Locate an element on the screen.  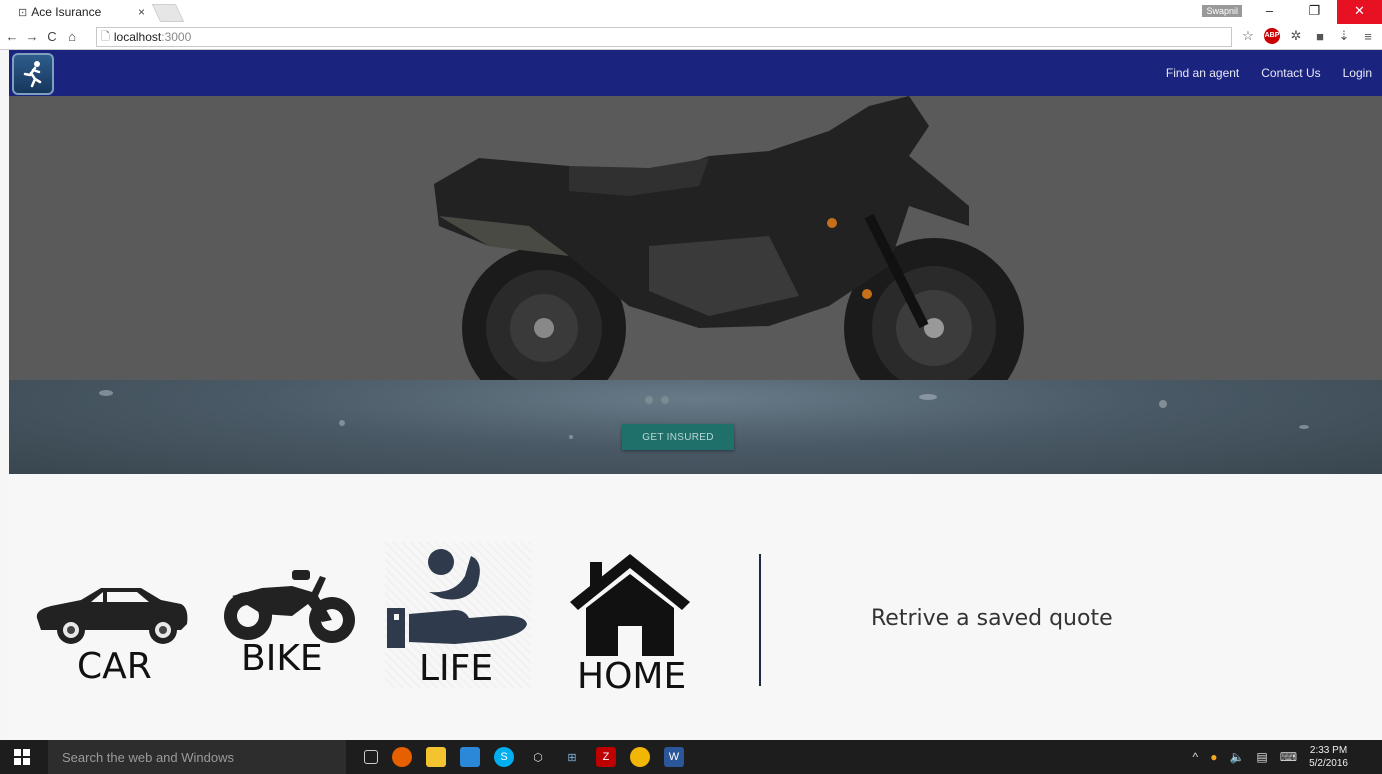
tab-title: Ace Isurance is located at coordinates (66, 12).